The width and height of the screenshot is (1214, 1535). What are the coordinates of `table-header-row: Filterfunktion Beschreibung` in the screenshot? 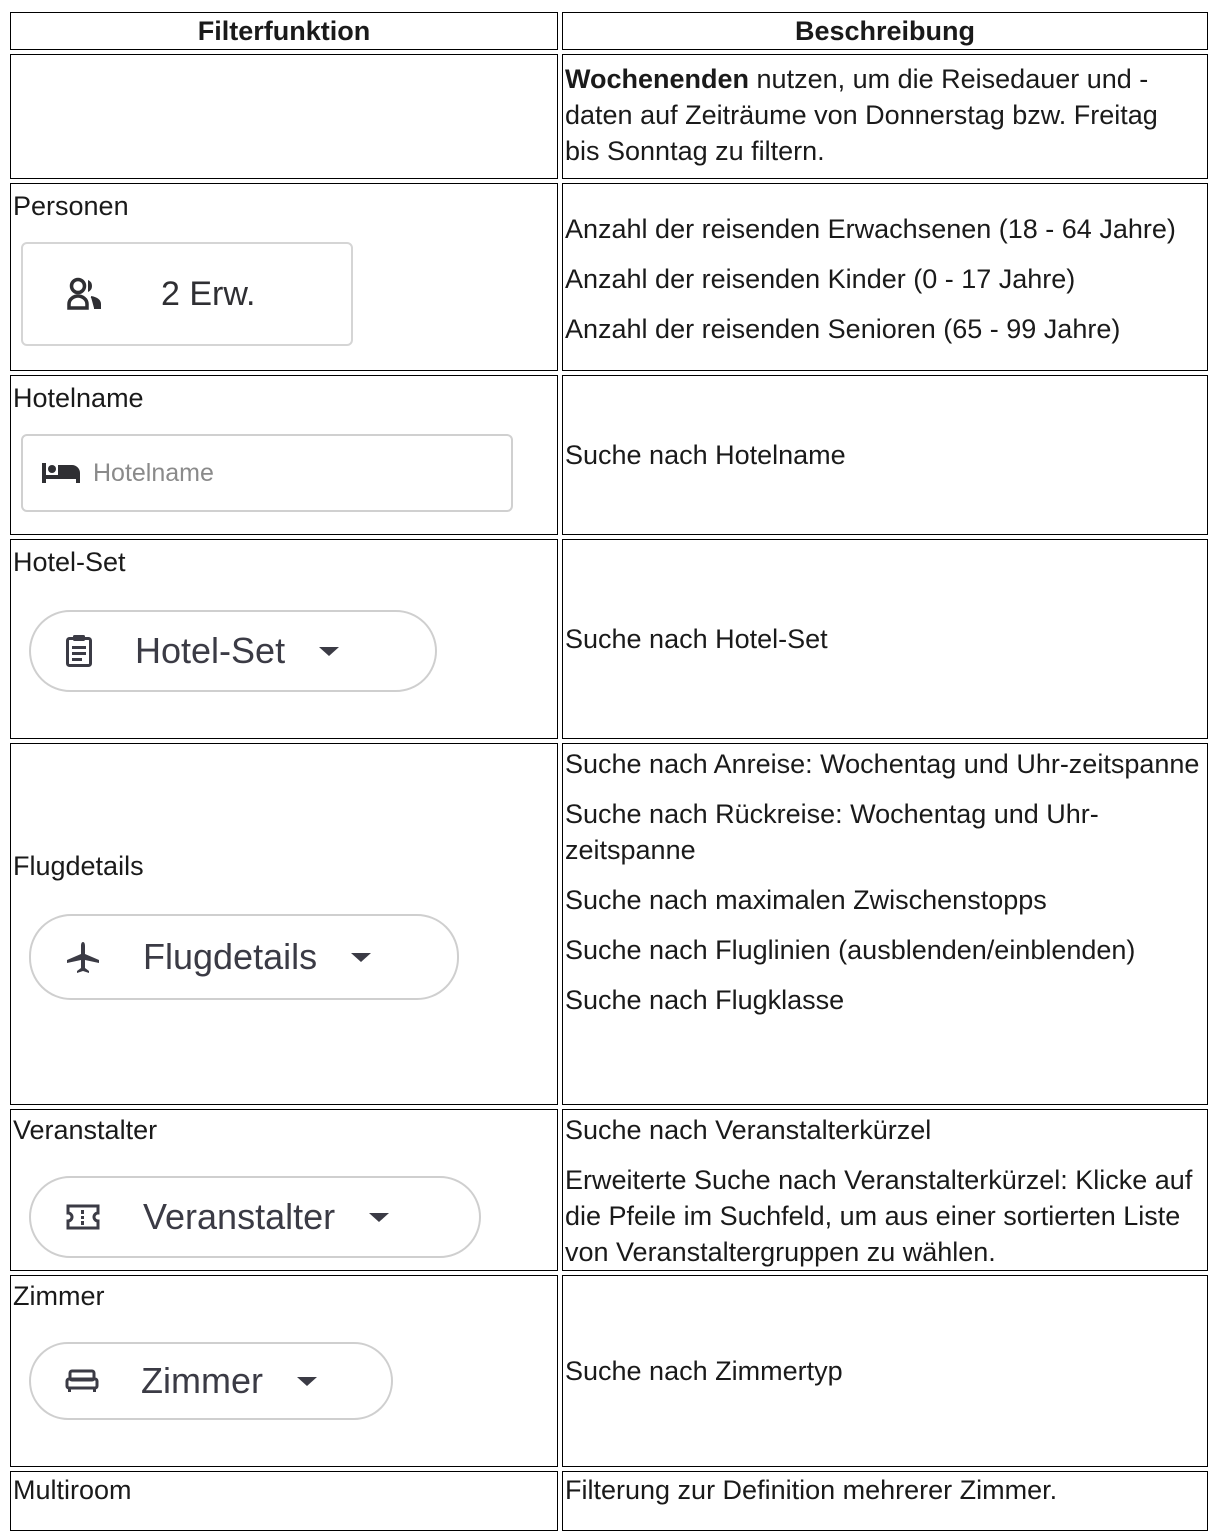 It's located at (609, 31).